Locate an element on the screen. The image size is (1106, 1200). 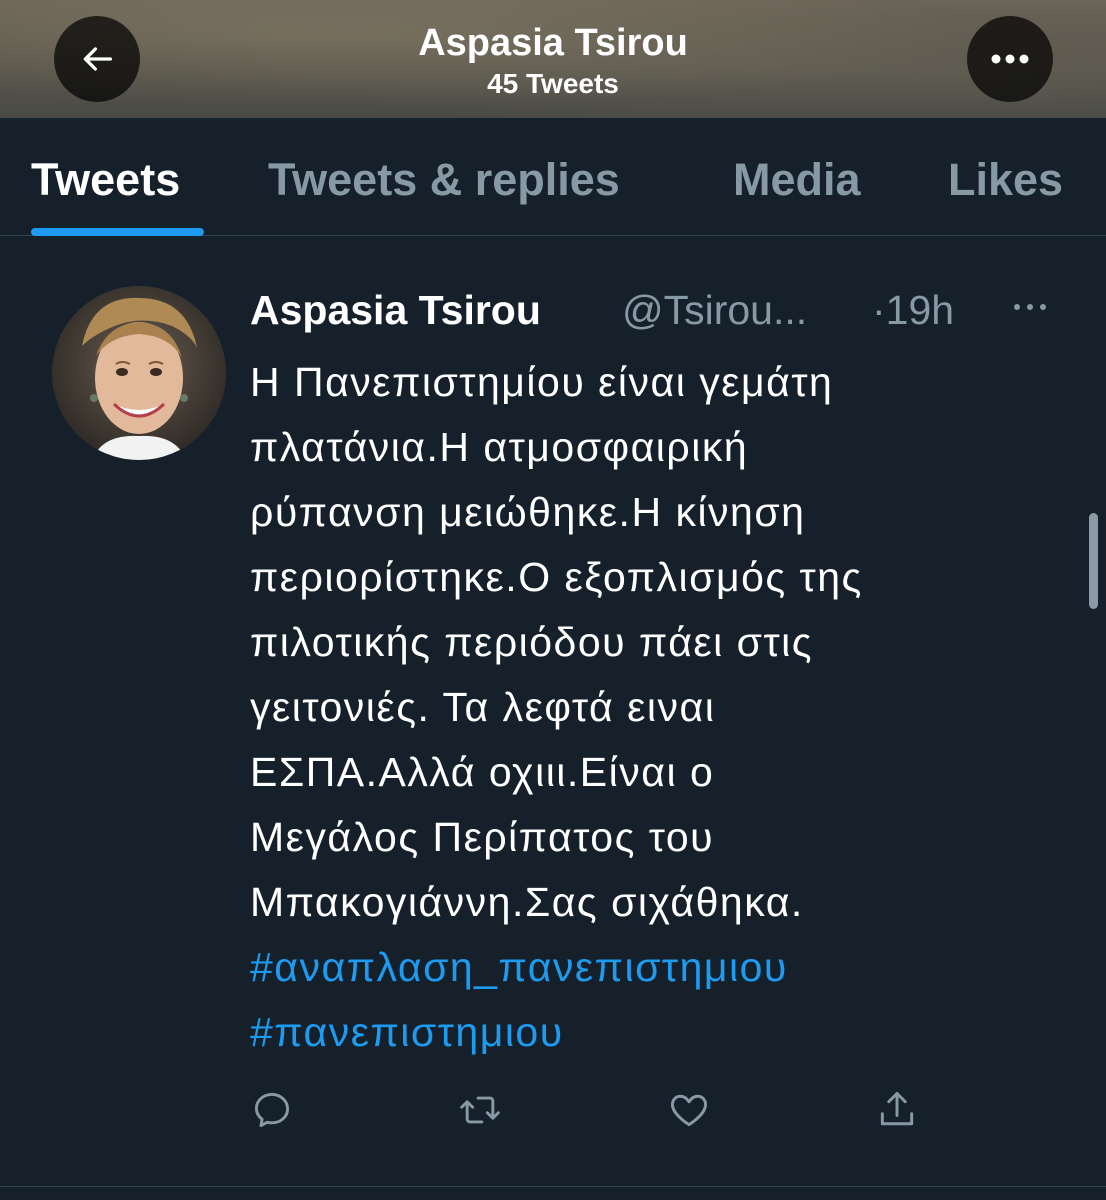
tweet-text-line: Μπακογιάννη.Σας σιχάθηκα. is located at coordinates (527, 902).